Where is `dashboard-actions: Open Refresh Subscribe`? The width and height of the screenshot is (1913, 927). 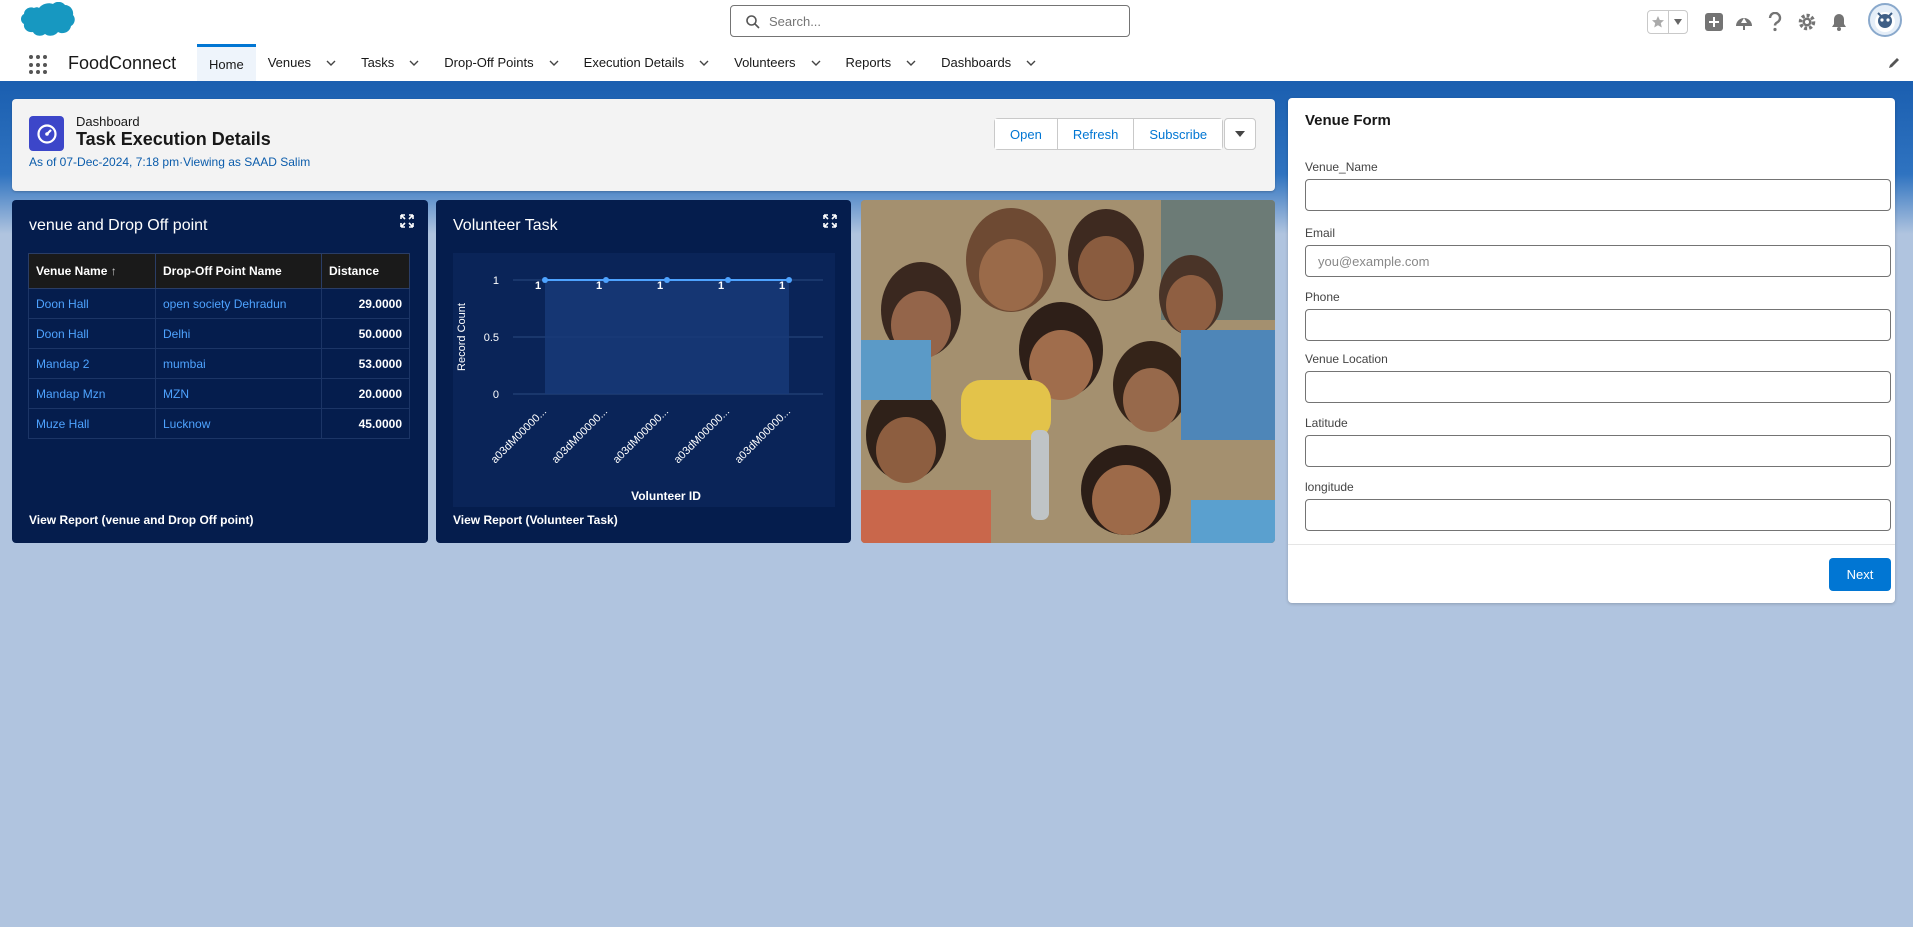 dashboard-actions: Open Refresh Subscribe is located at coordinates (1109, 134).